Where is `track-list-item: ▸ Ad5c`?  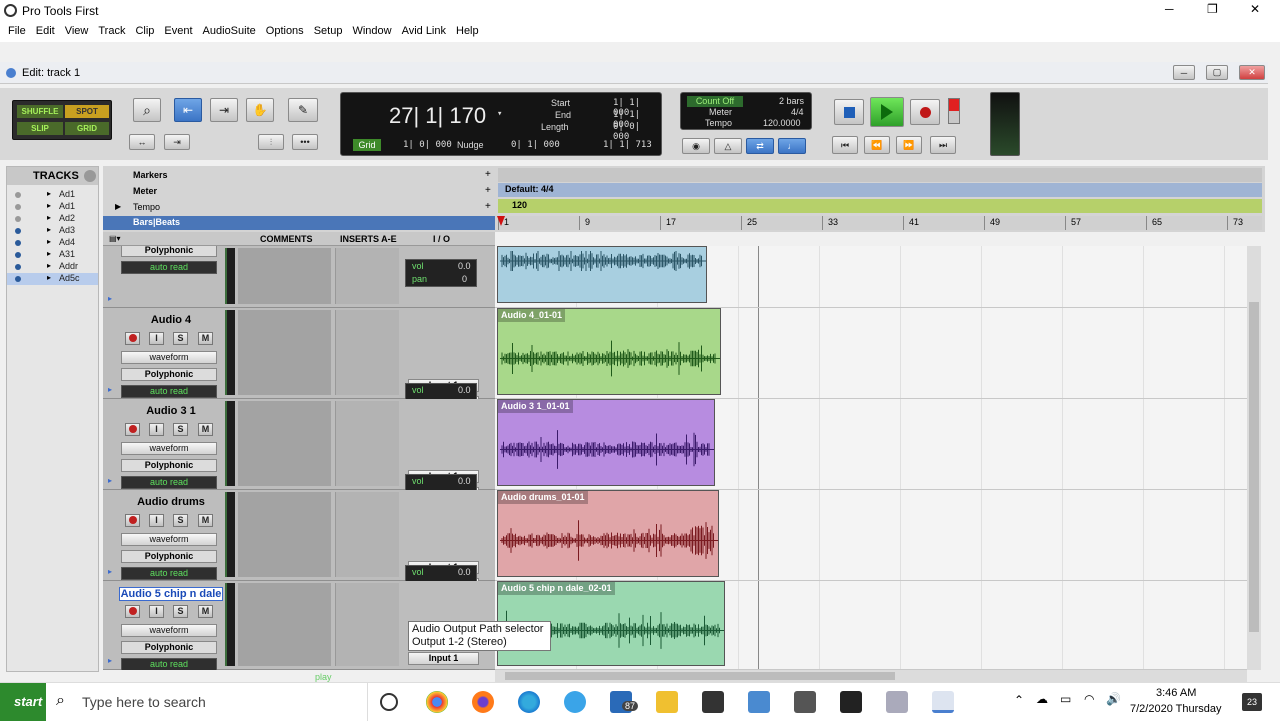
track-list-item: ▸ Ad5c is located at coordinates (52, 279).